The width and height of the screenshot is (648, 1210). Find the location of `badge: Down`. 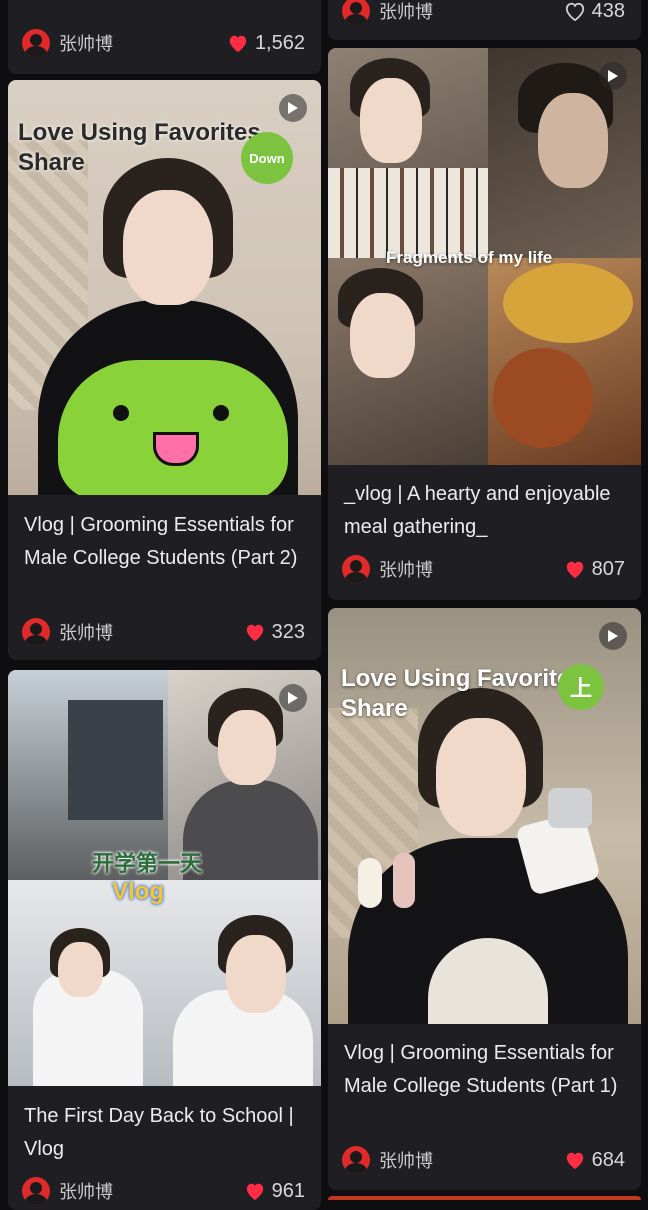

badge: Down is located at coordinates (267, 158).